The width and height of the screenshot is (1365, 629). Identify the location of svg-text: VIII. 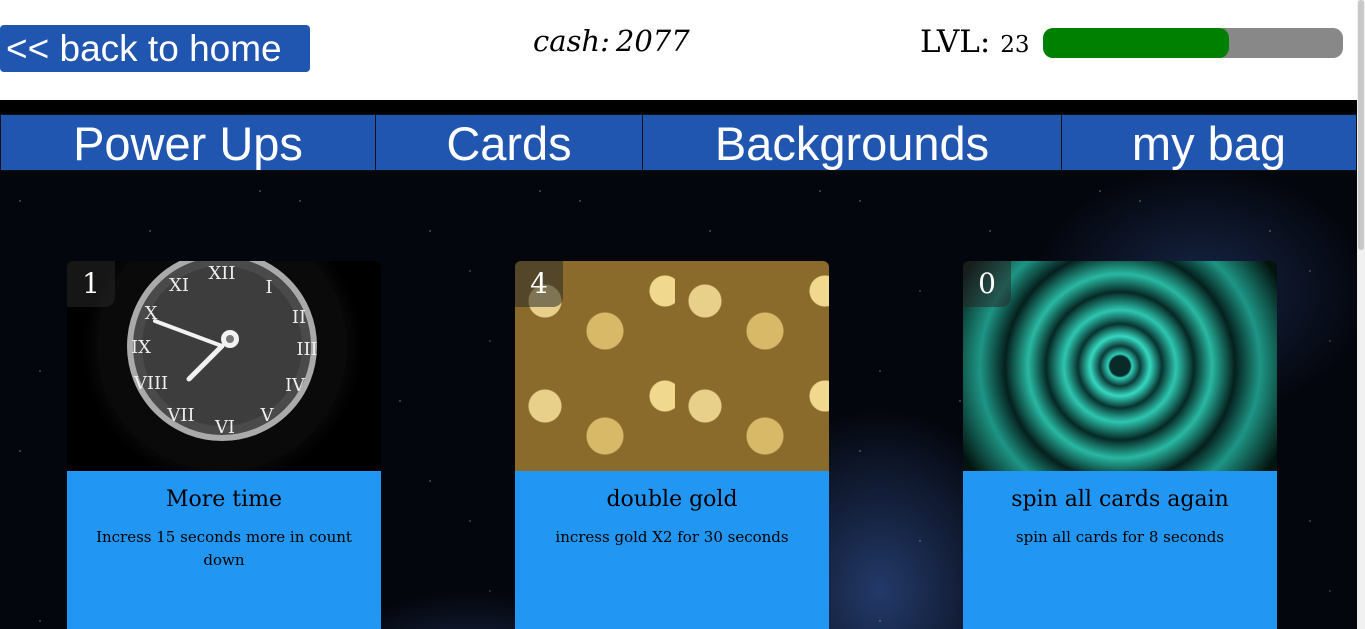
(150, 383).